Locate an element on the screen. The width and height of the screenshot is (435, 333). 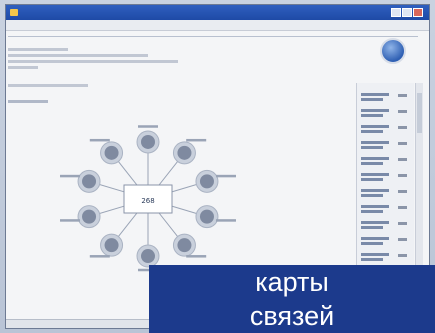
caption-text: карты связей is located at coordinates (292, 299).